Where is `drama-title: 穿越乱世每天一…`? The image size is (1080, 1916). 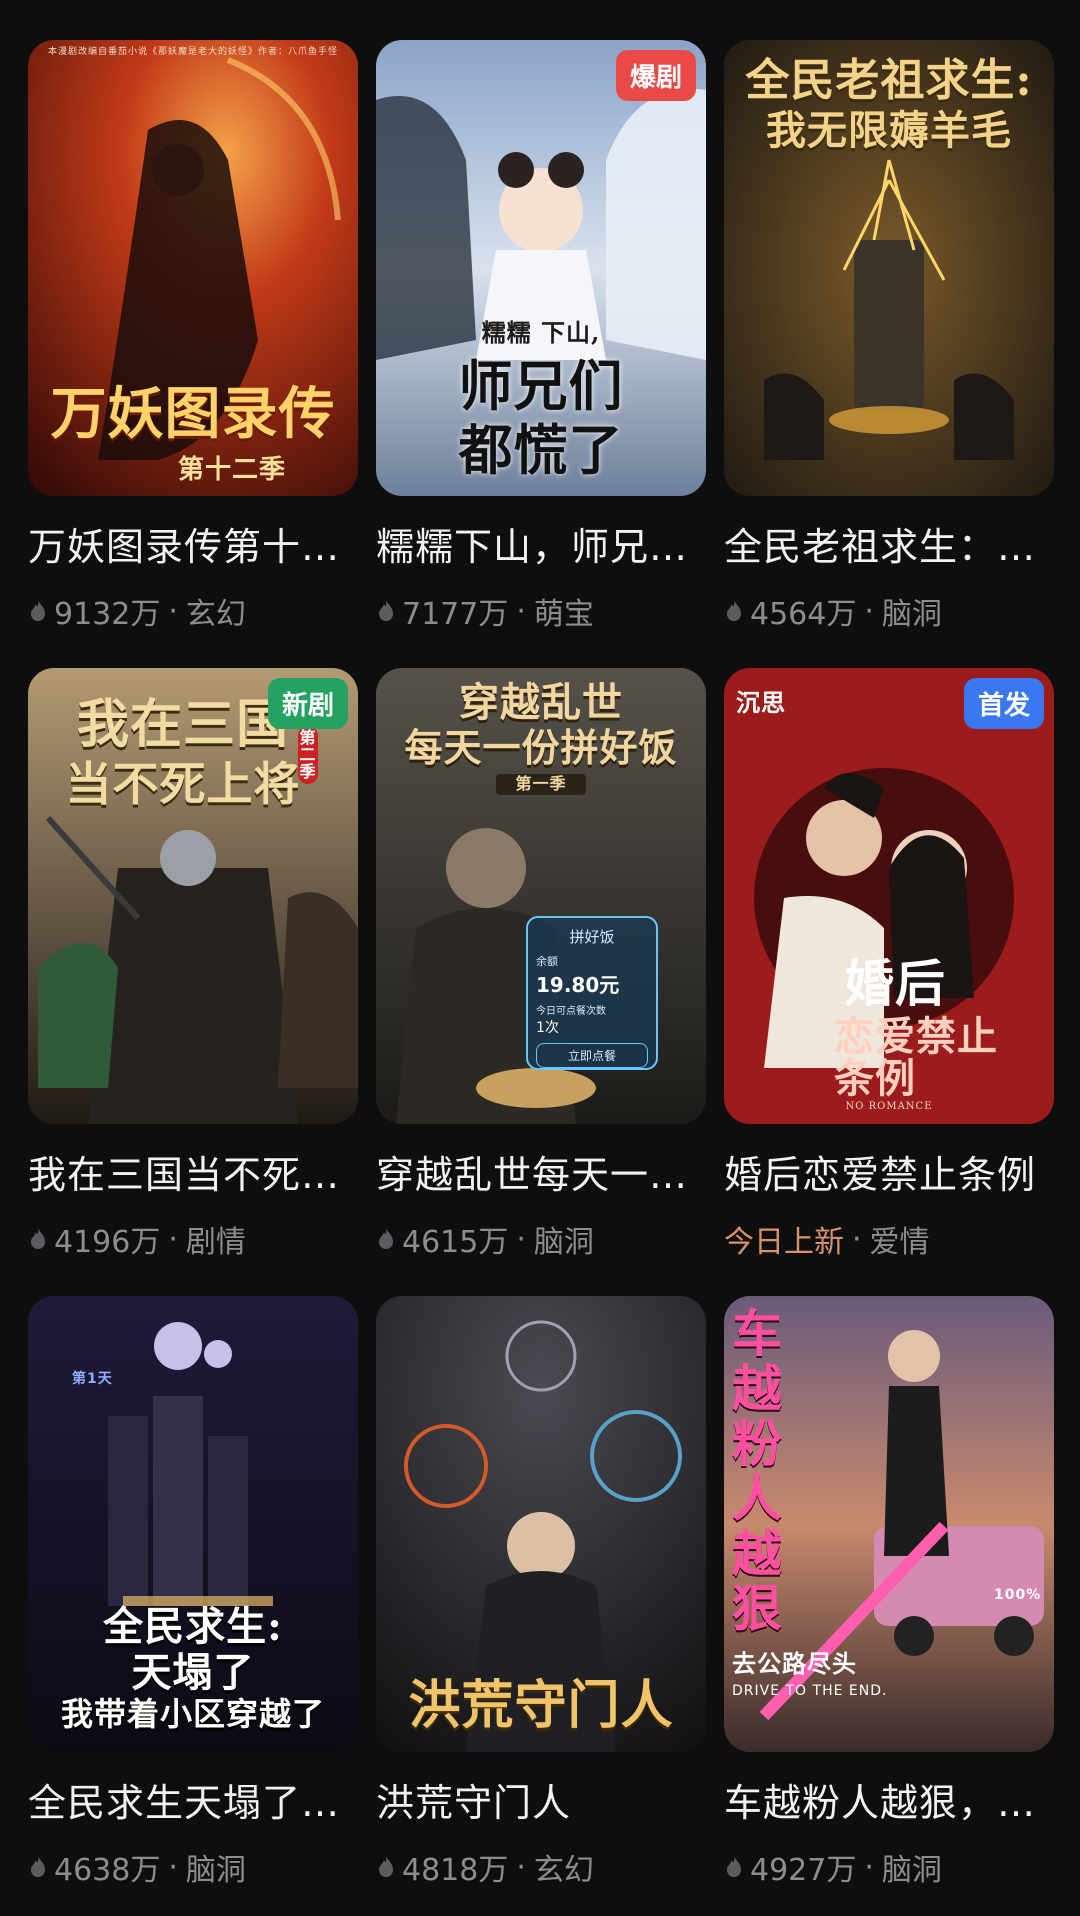 drama-title: 穿越乱世每天一… is located at coordinates (541, 1171).